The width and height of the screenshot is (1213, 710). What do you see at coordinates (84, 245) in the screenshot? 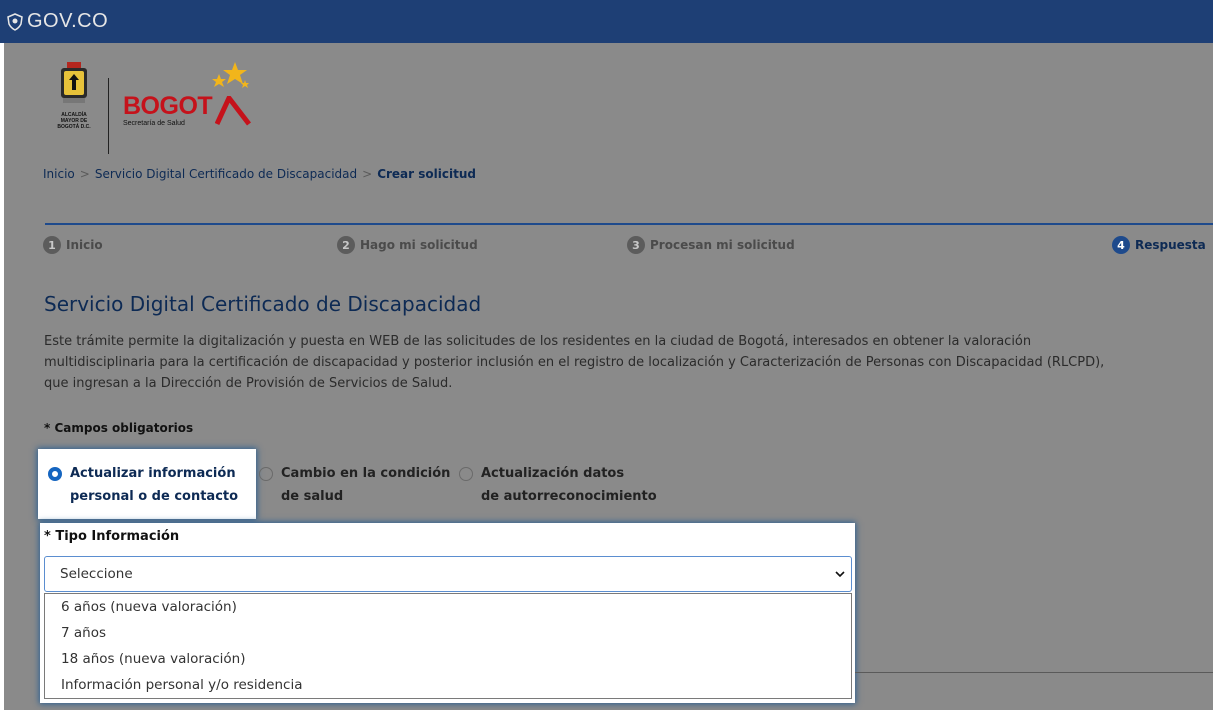
I see `step-label: Inicio` at bounding box center [84, 245].